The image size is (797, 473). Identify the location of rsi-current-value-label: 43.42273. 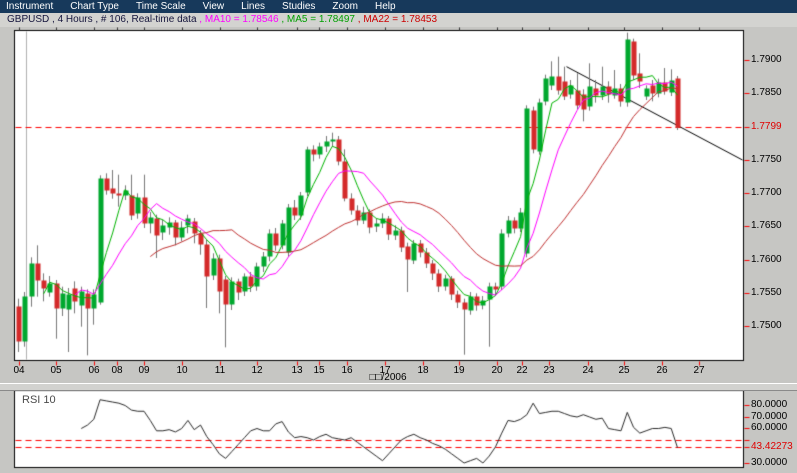
(772, 447).